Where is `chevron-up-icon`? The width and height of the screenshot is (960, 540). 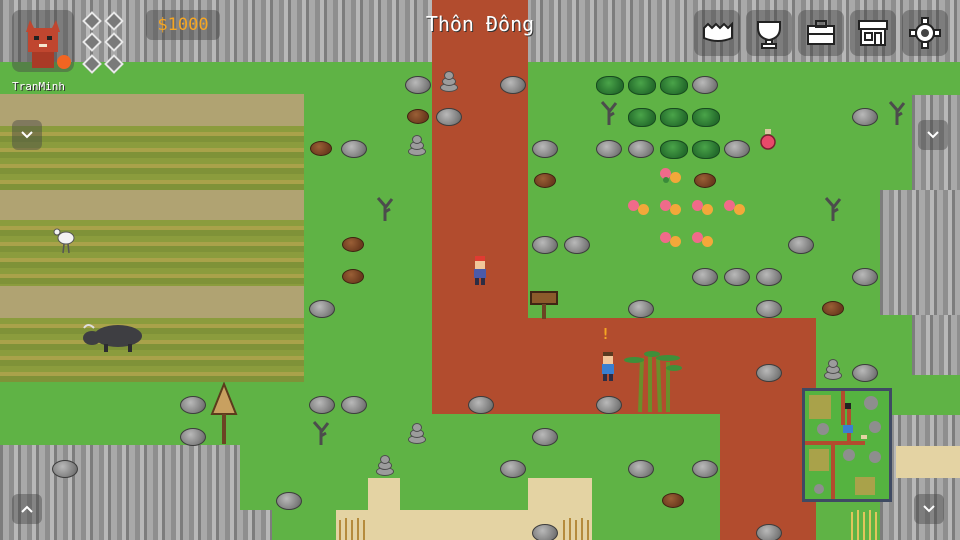
chevron-up-icon is located at coordinates (27, 509).